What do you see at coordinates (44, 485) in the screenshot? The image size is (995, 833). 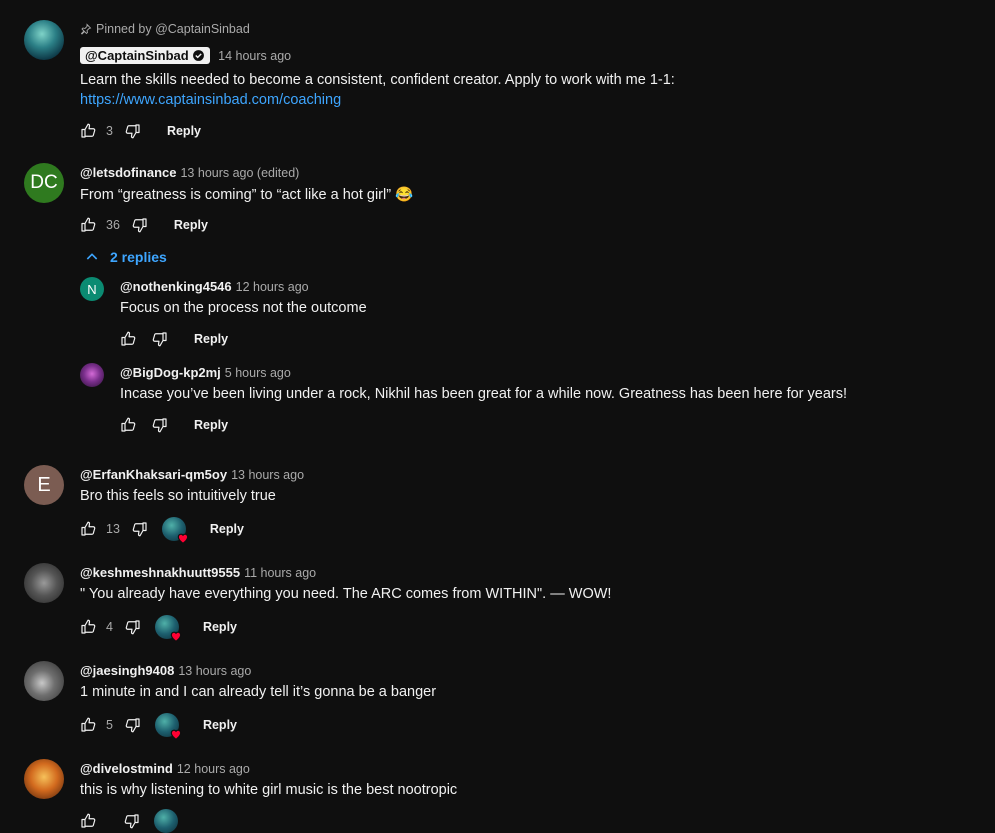 I see `avatar: E` at bounding box center [44, 485].